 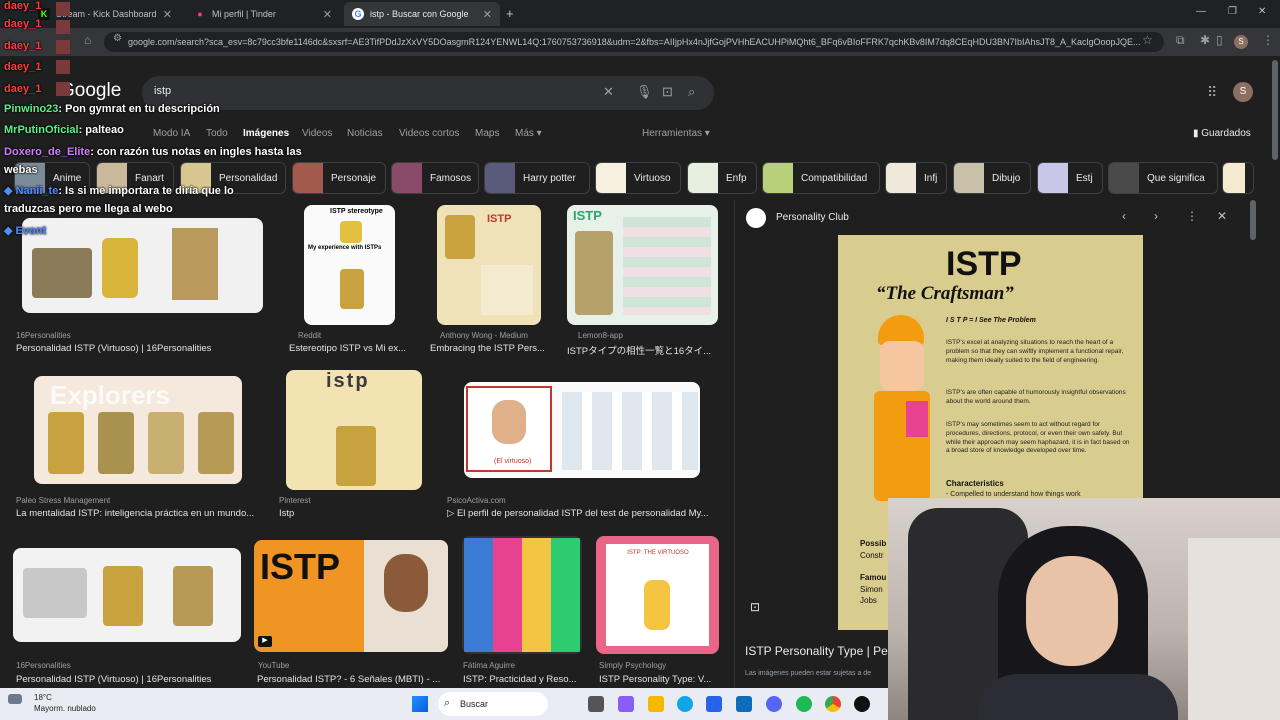 I want to click on chip-estj: Estj, so click(x=1070, y=178).